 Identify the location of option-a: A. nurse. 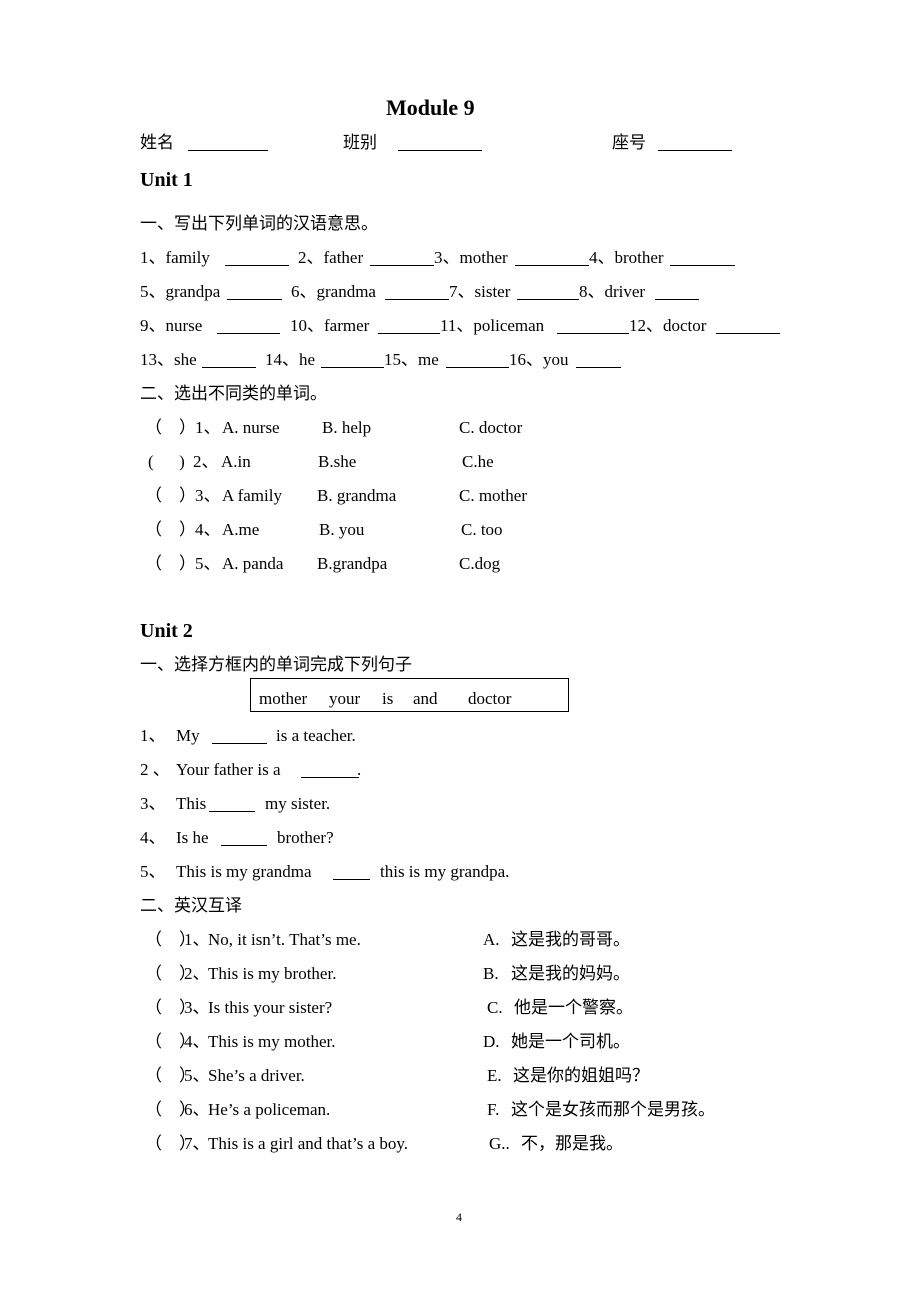
(251, 427).